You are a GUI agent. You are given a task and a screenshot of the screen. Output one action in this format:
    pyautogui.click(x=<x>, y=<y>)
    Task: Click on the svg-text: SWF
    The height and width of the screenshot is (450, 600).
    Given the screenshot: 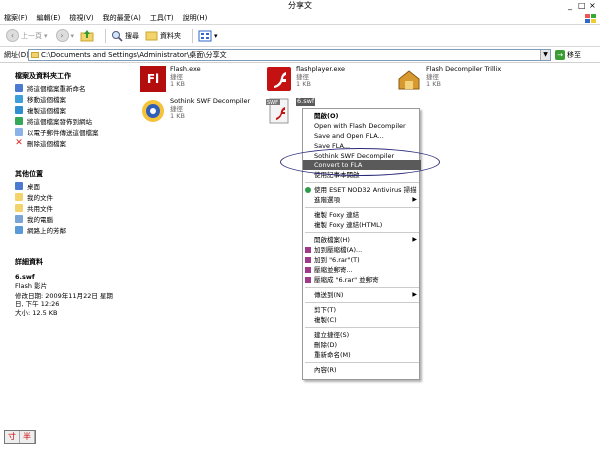 What is the action you would take?
    pyautogui.click(x=272, y=103)
    